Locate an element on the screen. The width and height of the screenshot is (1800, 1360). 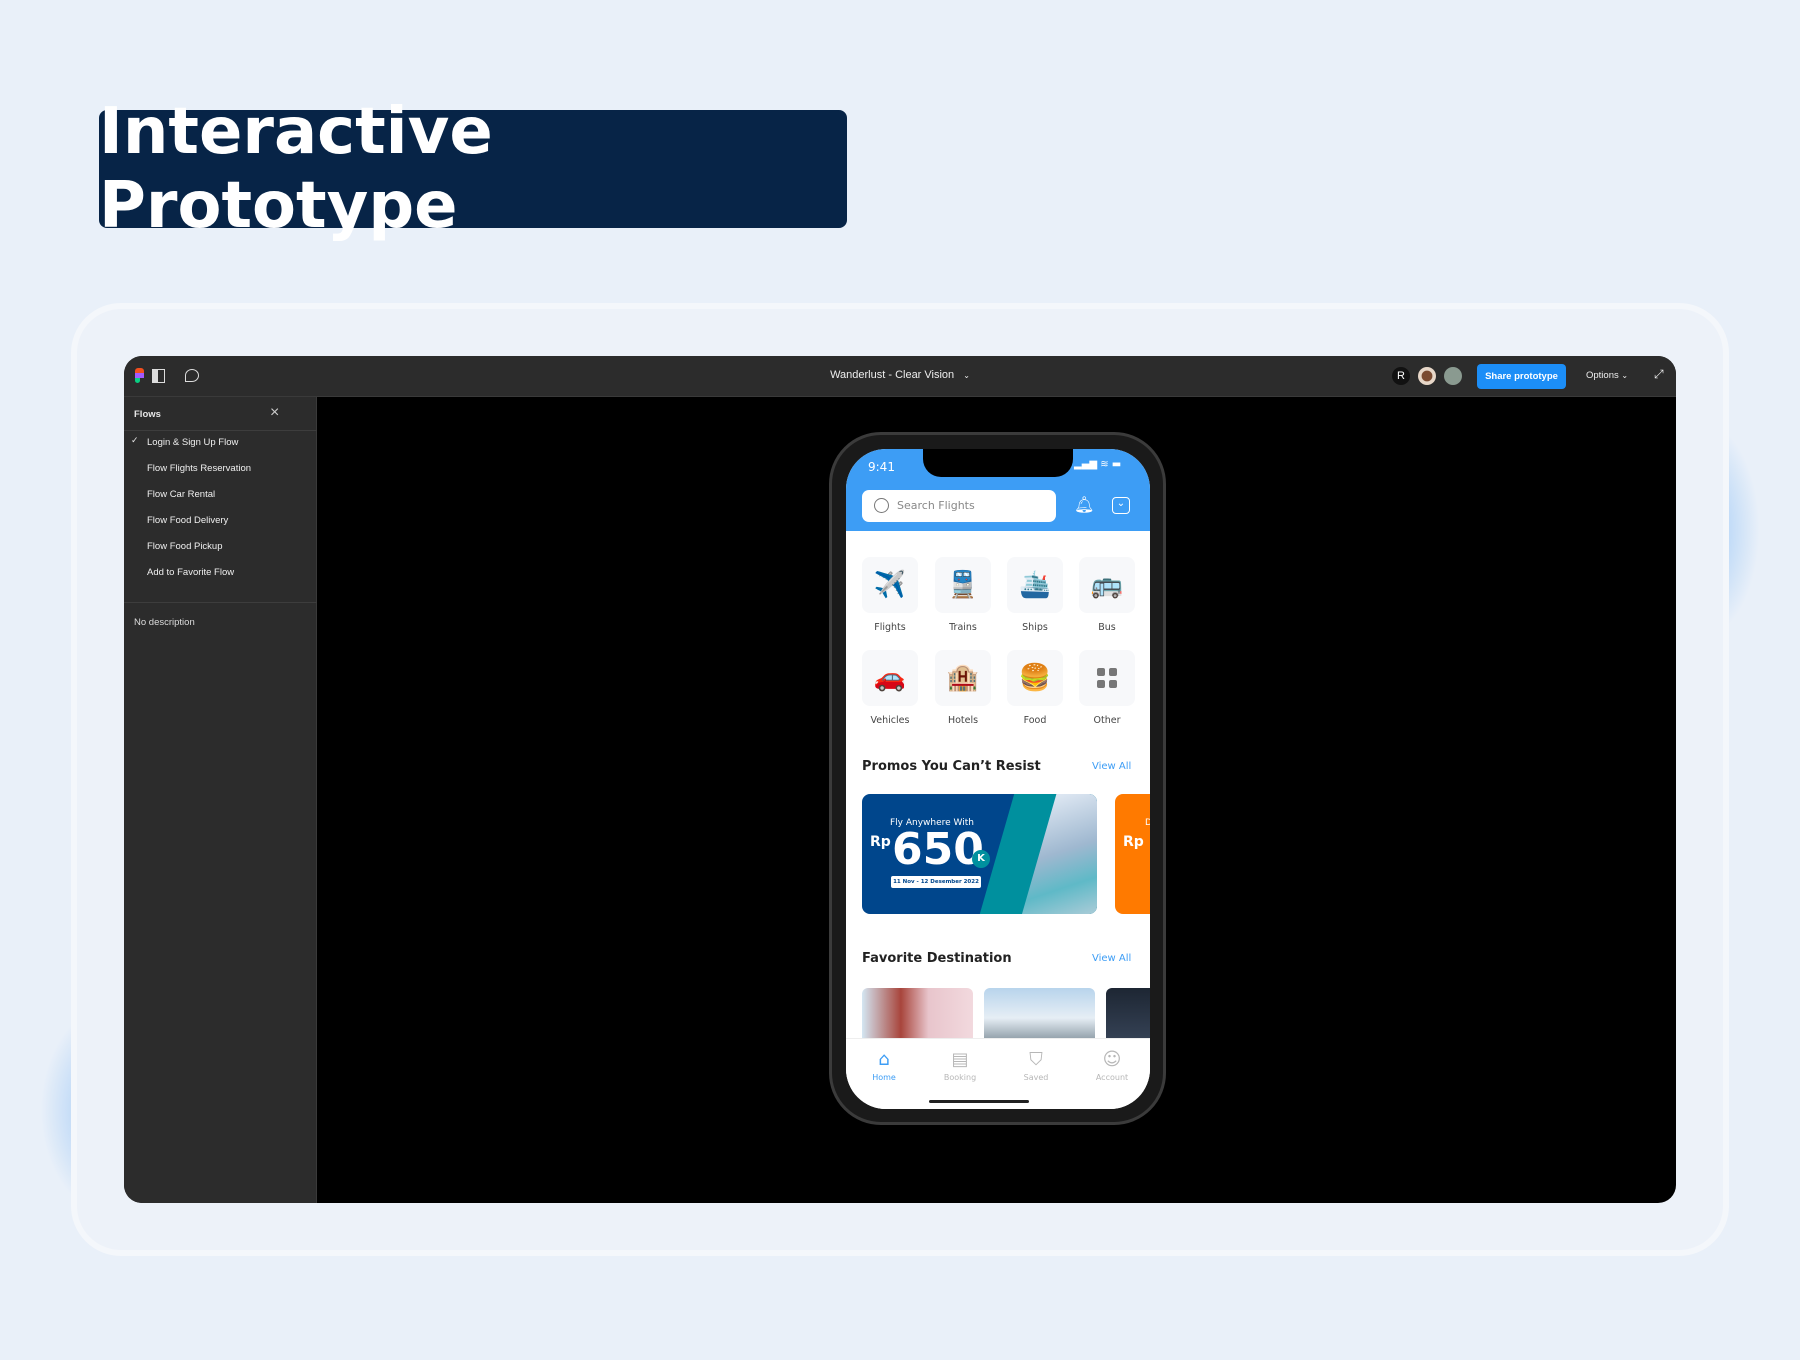
tab-label: Home is located at coordinates (884, 1077).